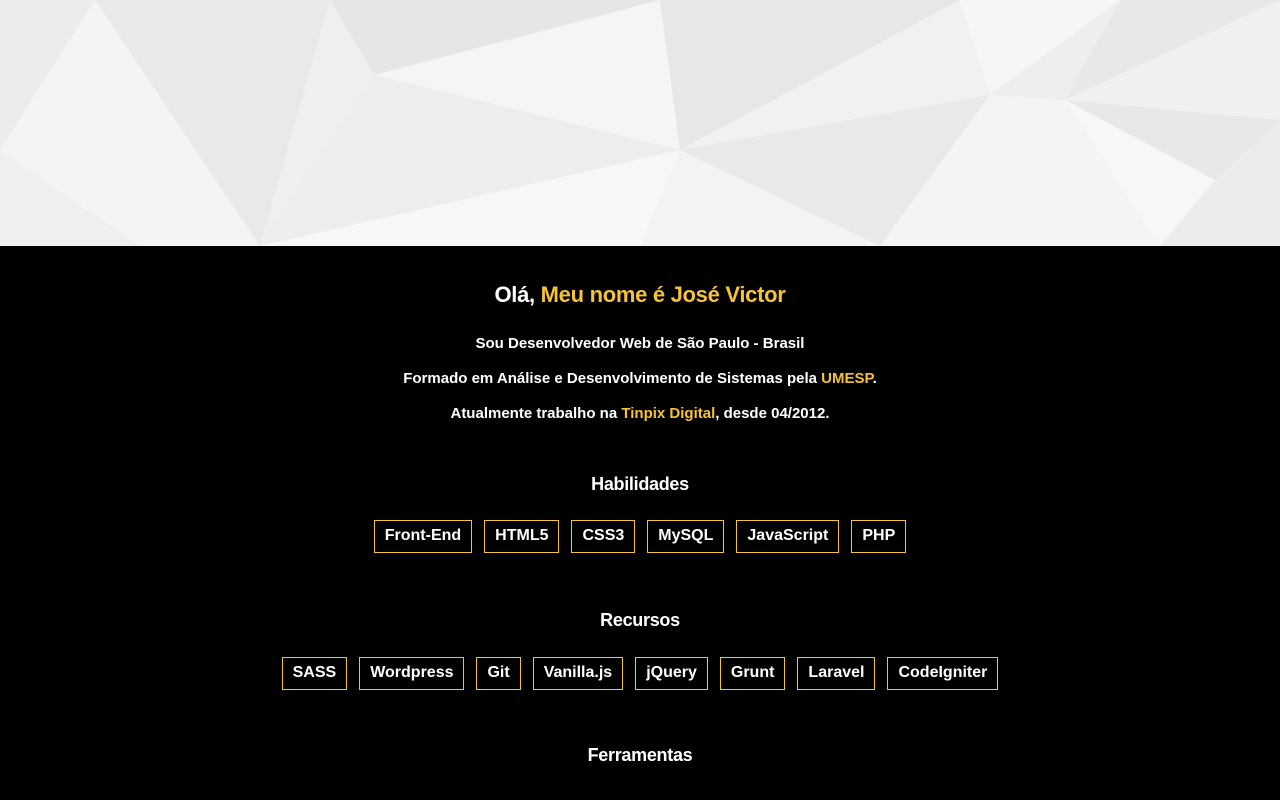  Describe the element at coordinates (668, 413) in the screenshot. I see `tinpix-link: Tinpix Digital` at that location.